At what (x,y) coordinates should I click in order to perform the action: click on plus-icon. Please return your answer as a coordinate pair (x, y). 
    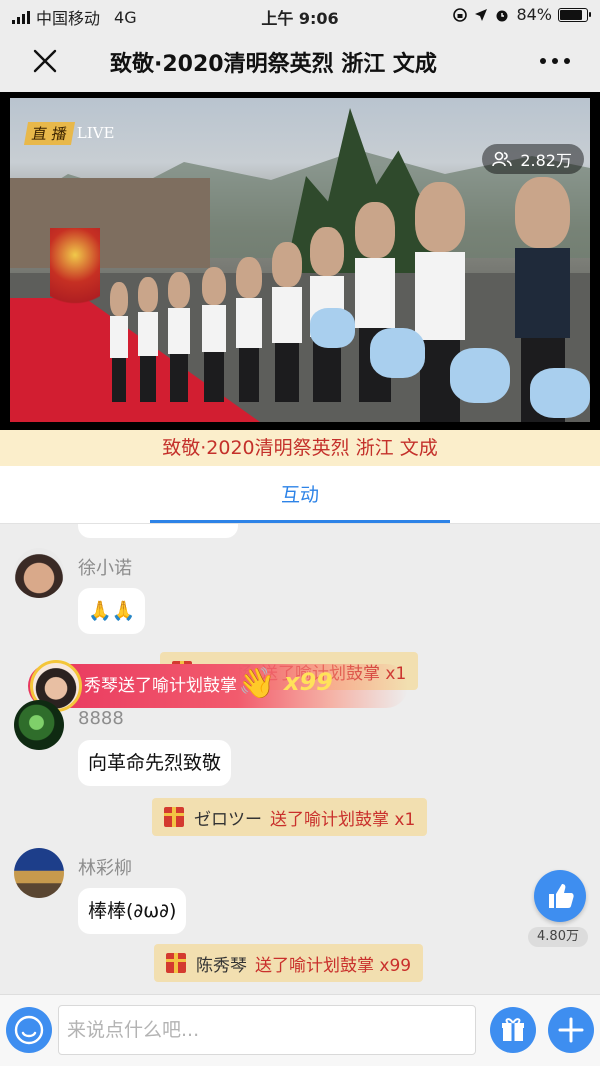
    Looking at the image, I should click on (571, 1030).